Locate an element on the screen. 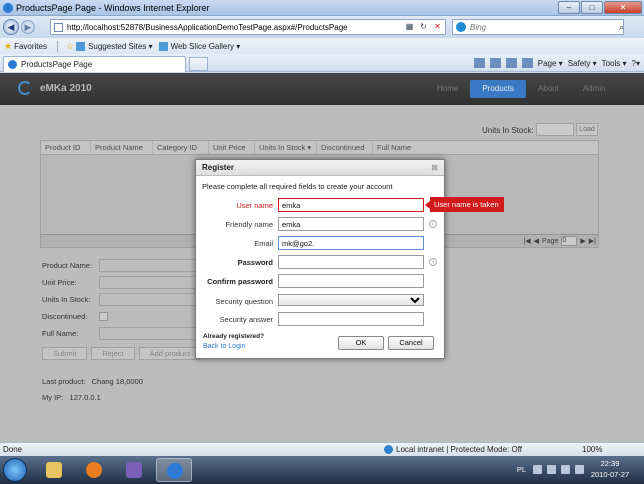 The height and width of the screenshot is (484, 644). already-registered-text: Already registered? is located at coordinates (234, 336).